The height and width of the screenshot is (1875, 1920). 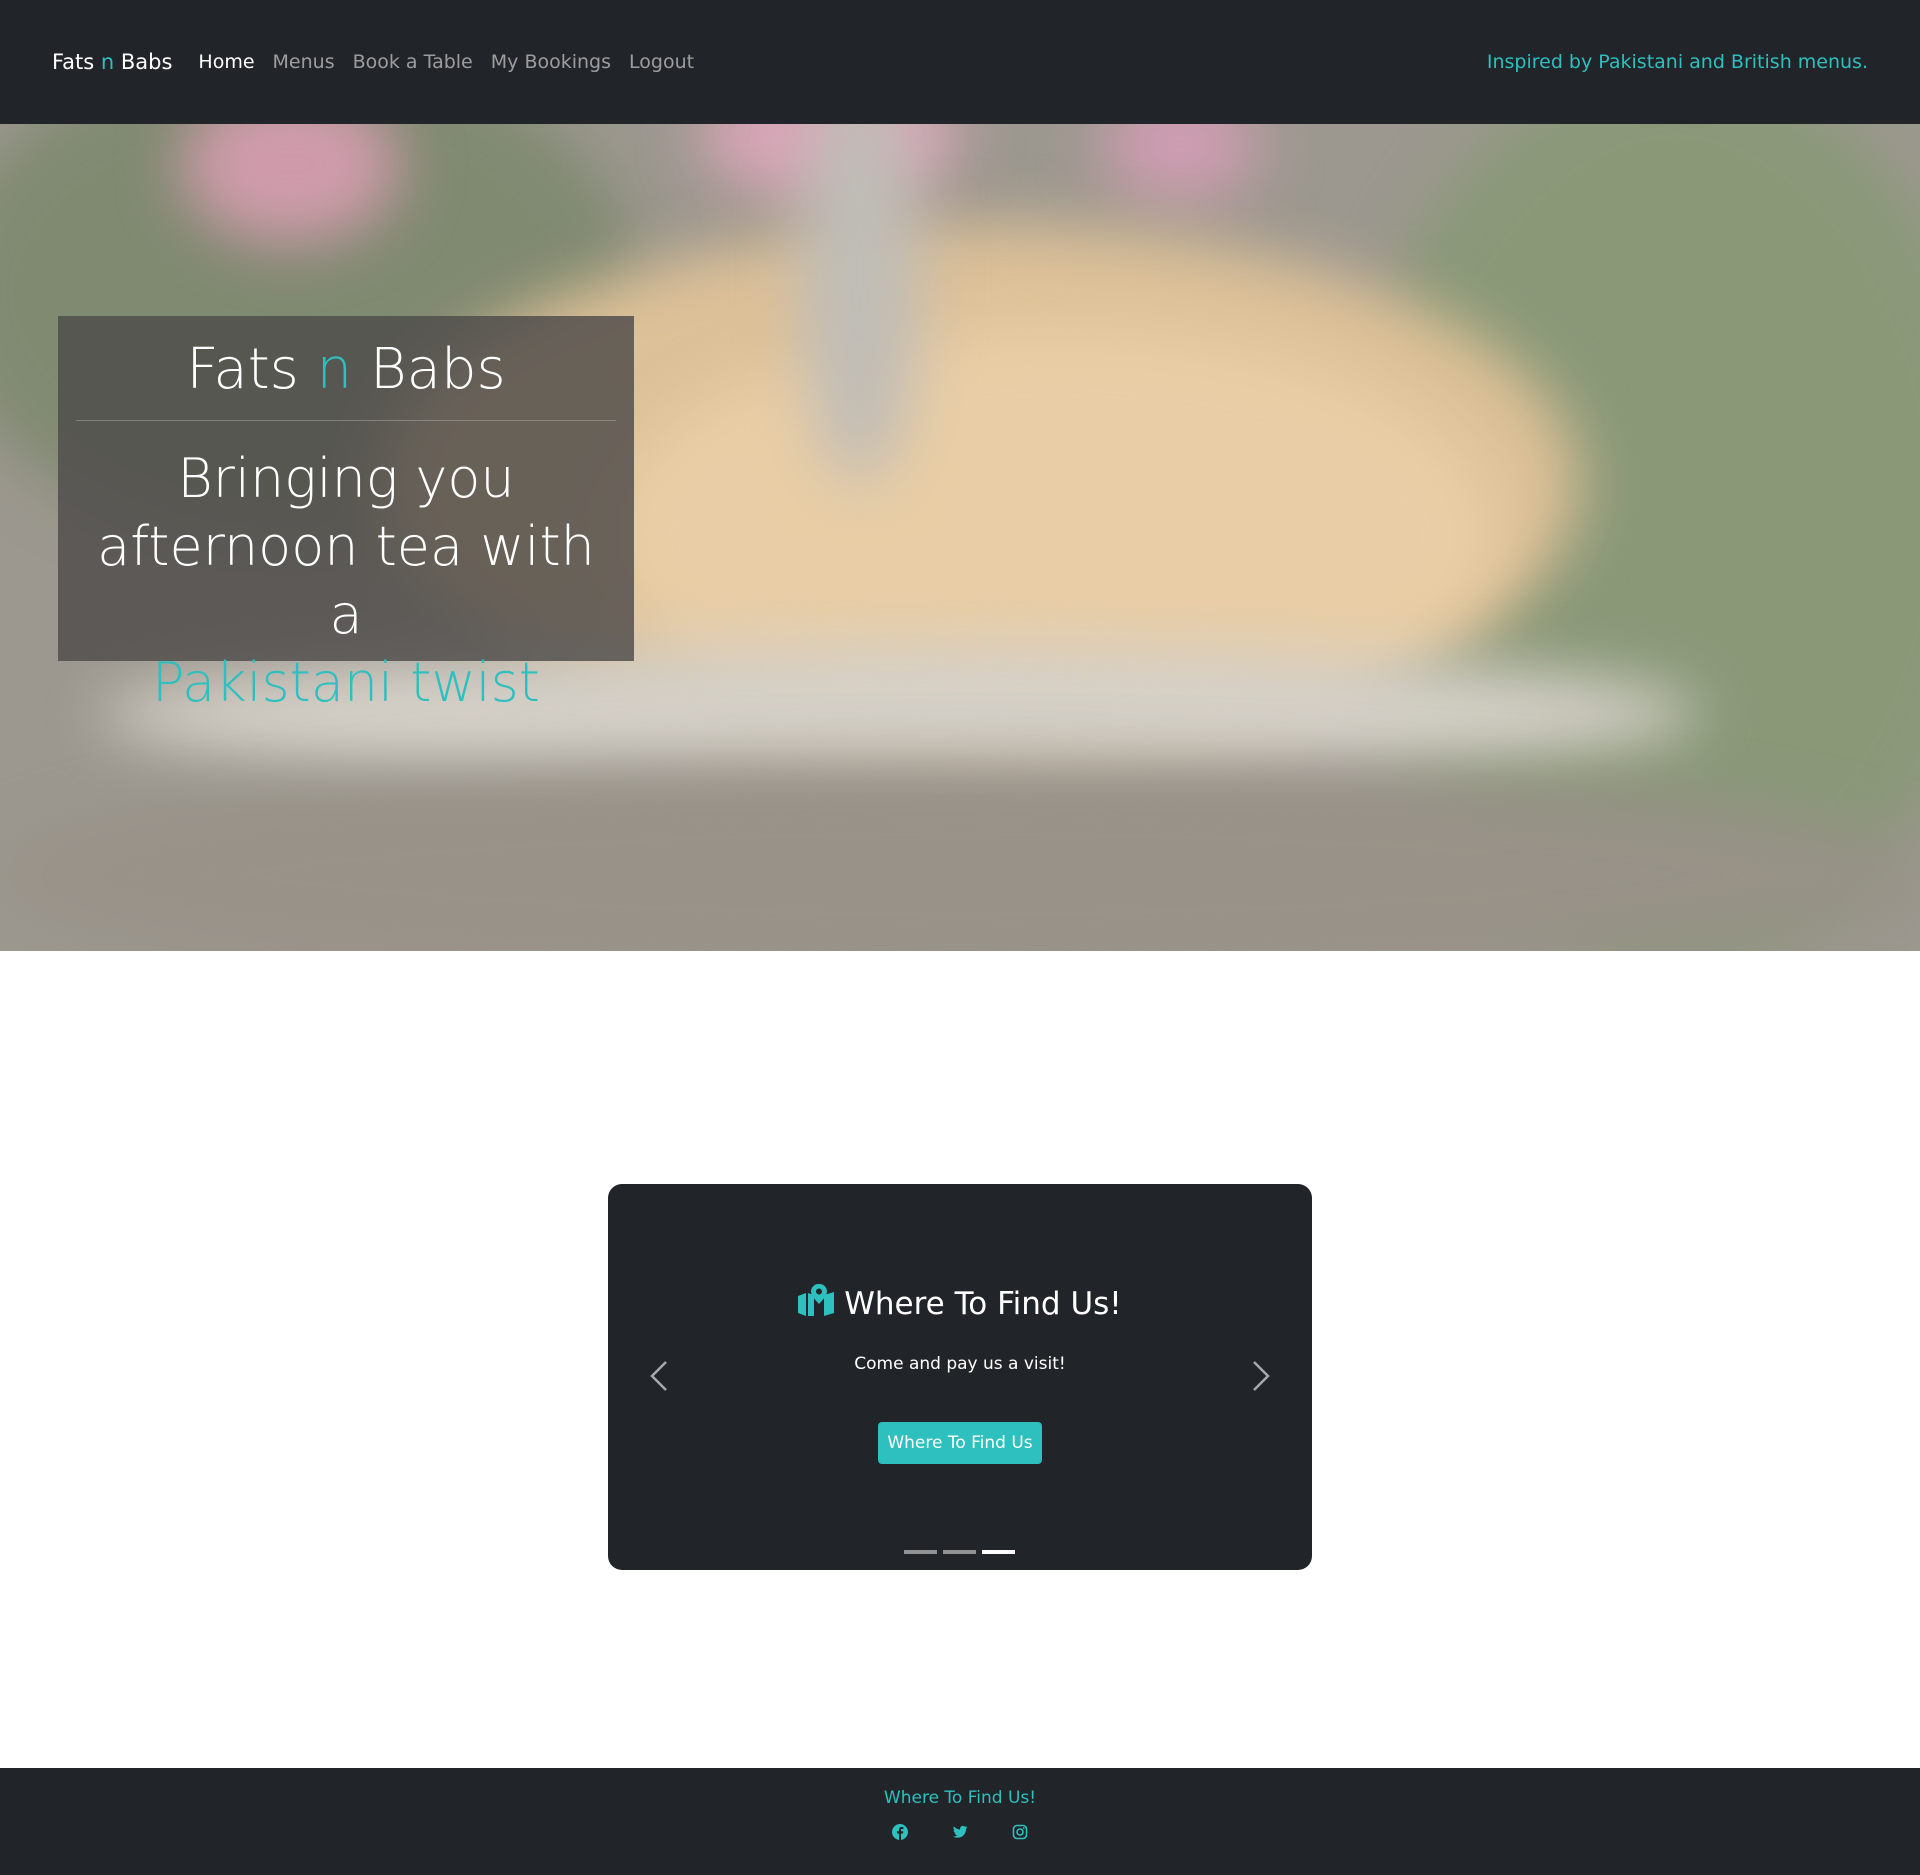 I want to click on chevron-left-icon, so click(x=658, y=1376).